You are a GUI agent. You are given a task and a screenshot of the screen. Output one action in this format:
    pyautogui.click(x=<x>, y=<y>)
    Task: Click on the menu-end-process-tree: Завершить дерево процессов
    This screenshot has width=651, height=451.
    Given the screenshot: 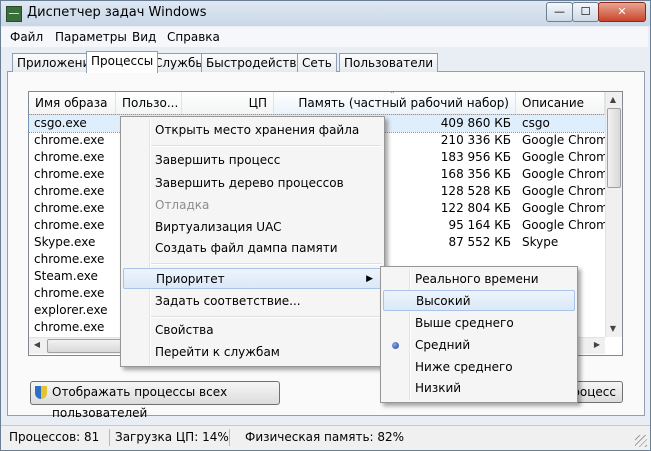 What is the action you would take?
    pyautogui.click(x=252, y=183)
    